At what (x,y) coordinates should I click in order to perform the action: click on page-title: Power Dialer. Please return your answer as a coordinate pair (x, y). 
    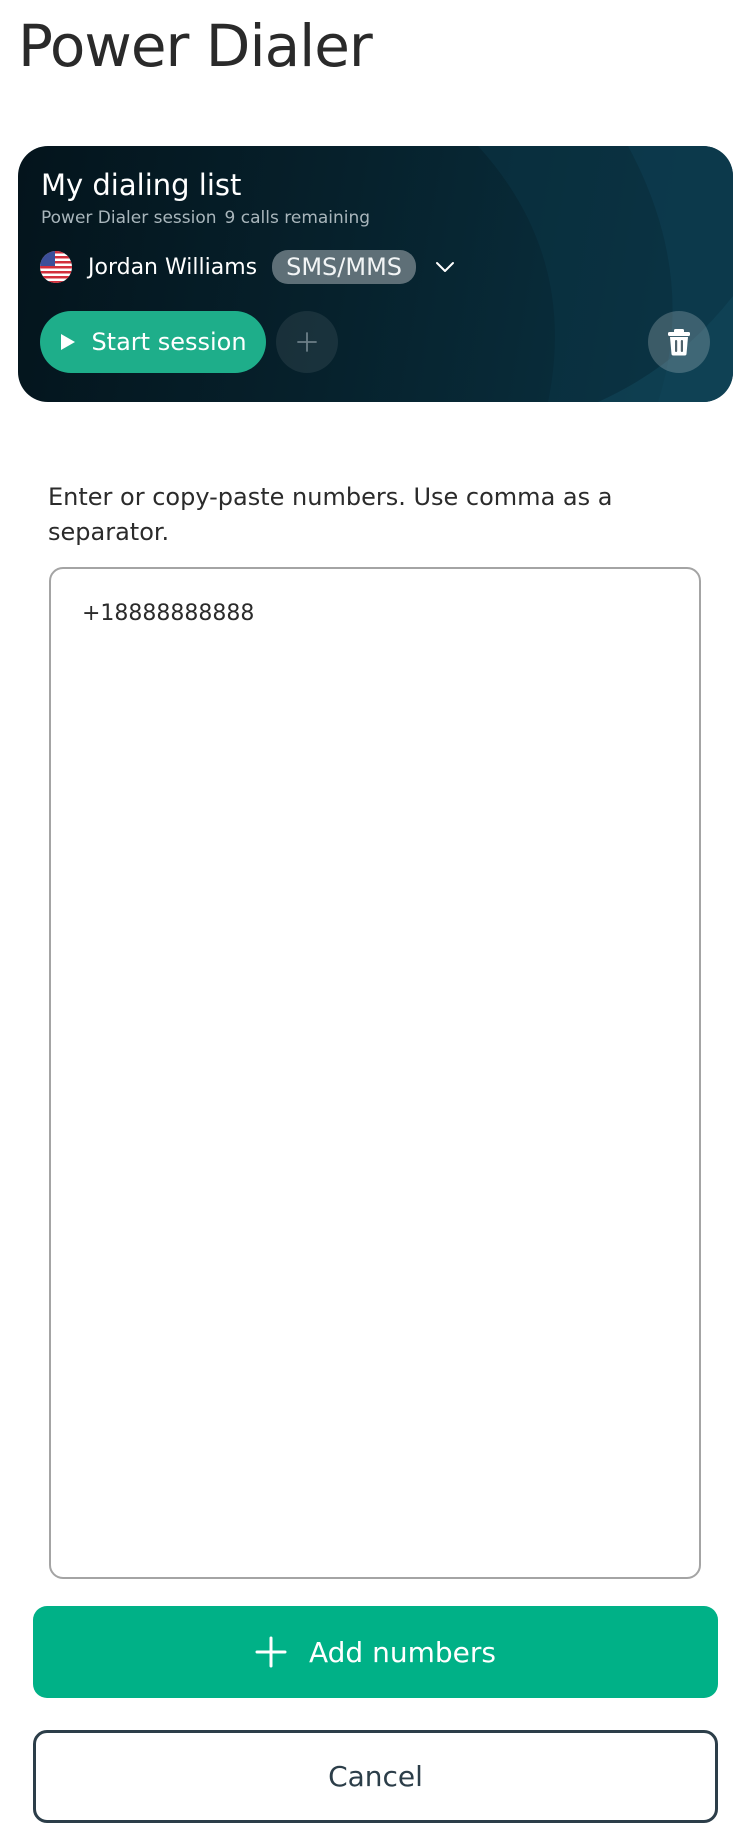
    Looking at the image, I should click on (195, 46).